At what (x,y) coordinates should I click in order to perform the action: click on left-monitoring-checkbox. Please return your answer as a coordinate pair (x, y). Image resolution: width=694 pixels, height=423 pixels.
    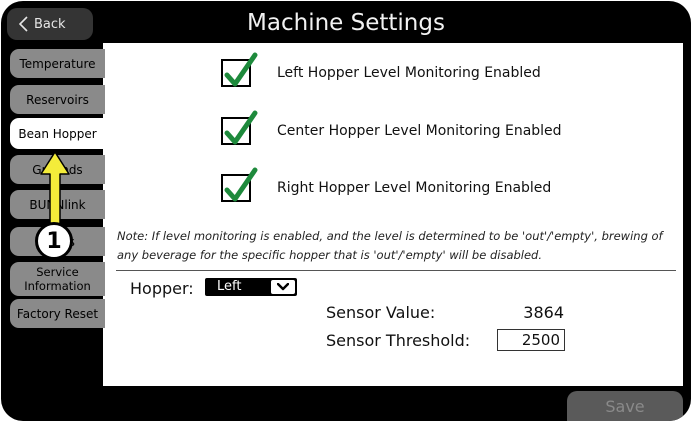
    Looking at the image, I should click on (239, 69).